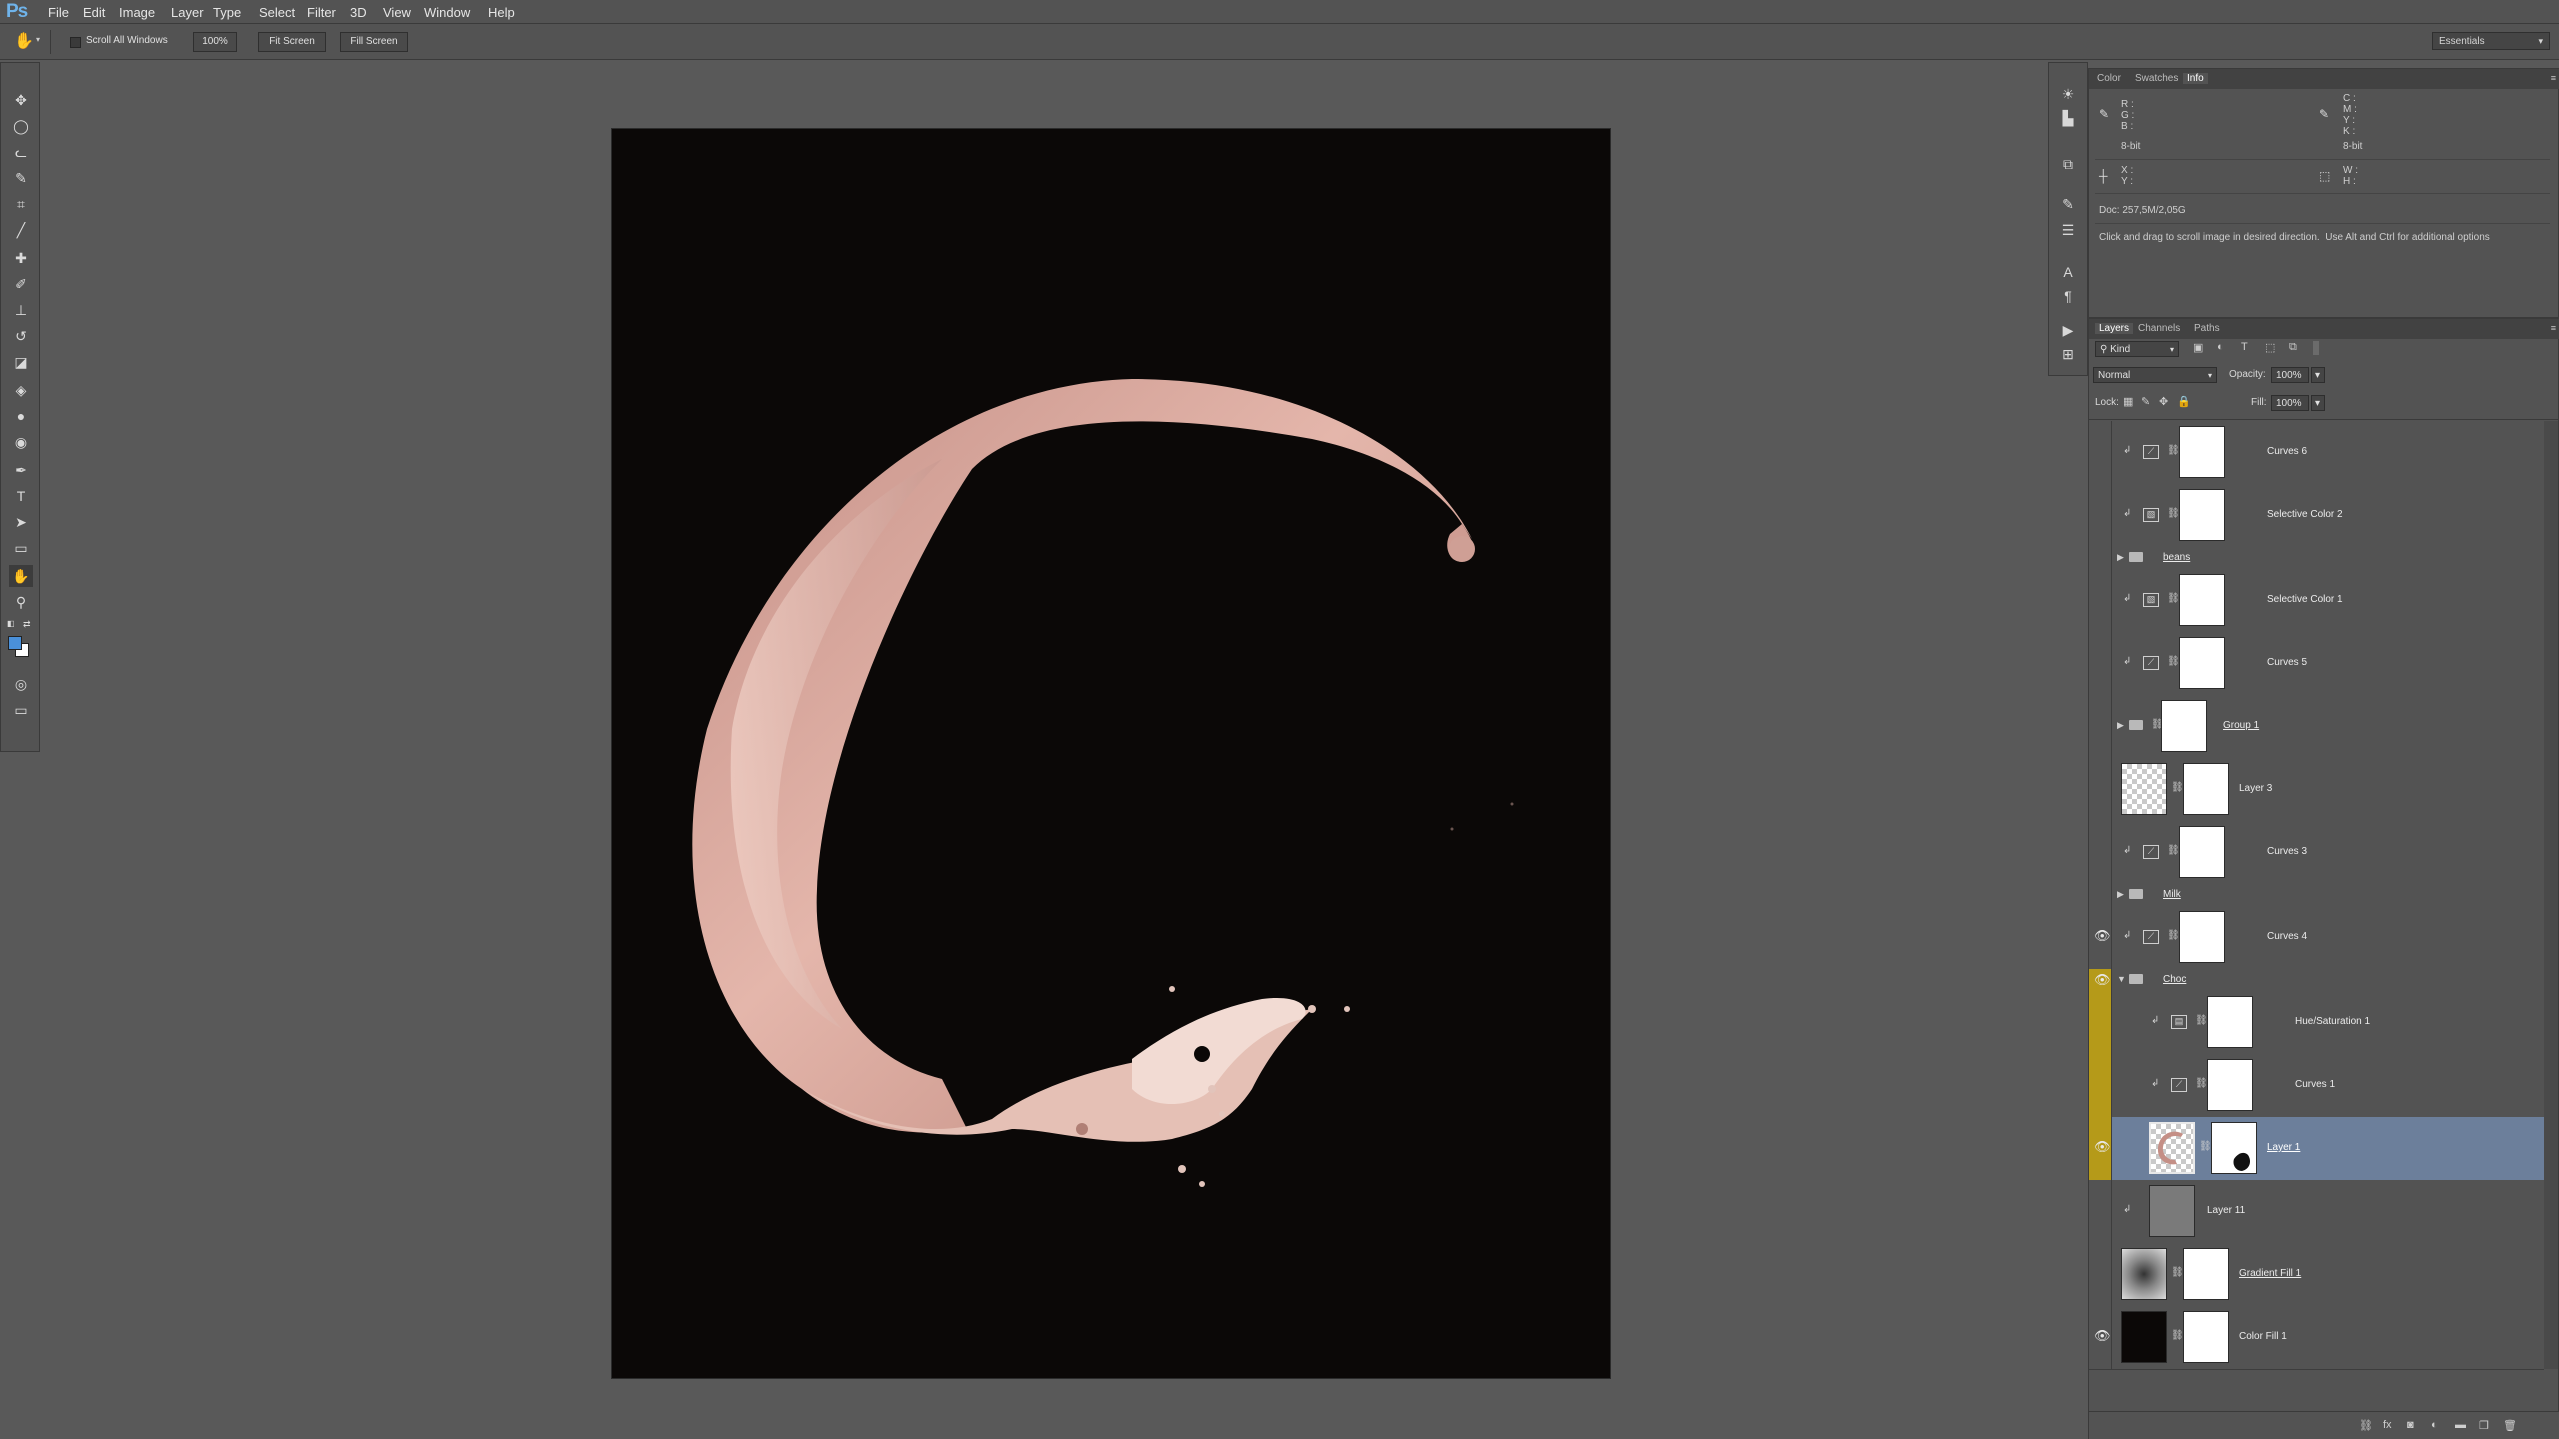  What do you see at coordinates (2176, 557) in the screenshot?
I see `layer-name: beans` at bounding box center [2176, 557].